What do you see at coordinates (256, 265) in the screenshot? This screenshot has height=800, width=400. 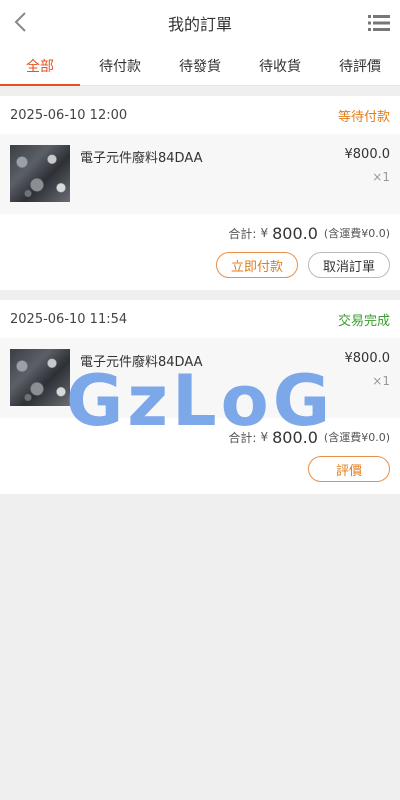 I see `pay-now-button: 立即付款` at bounding box center [256, 265].